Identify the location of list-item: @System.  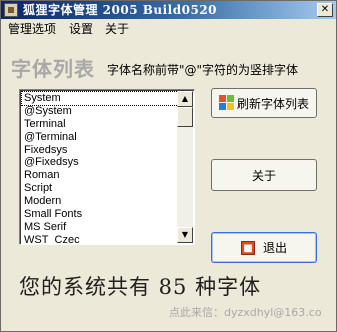
(100, 111).